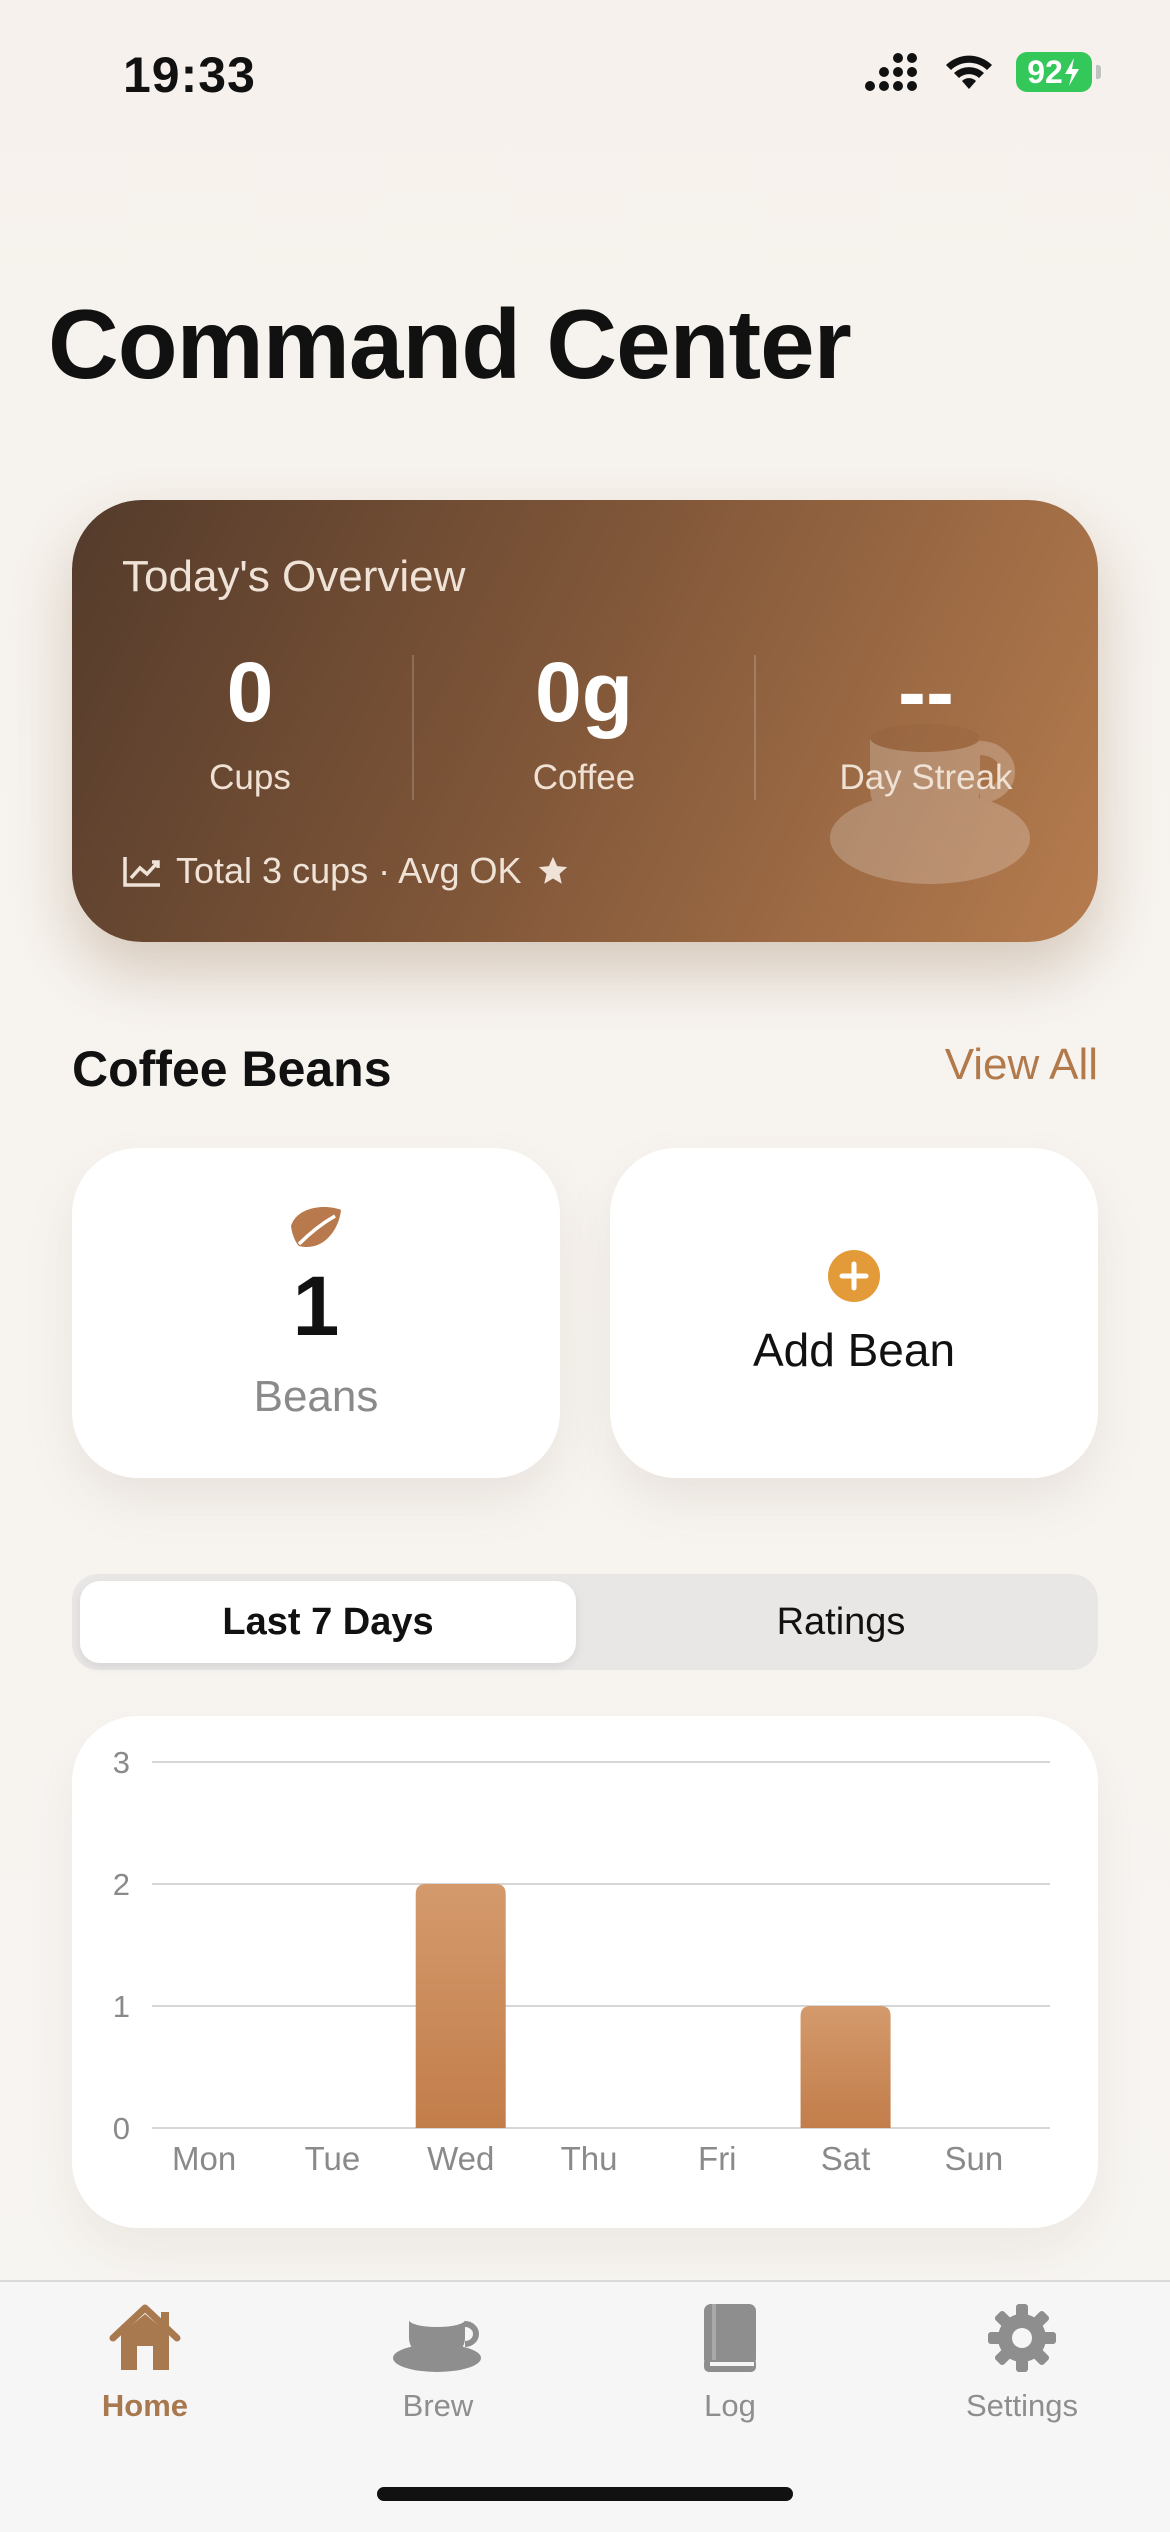  Describe the element at coordinates (316, 1396) in the screenshot. I see `beans-count-label: Beans` at that location.